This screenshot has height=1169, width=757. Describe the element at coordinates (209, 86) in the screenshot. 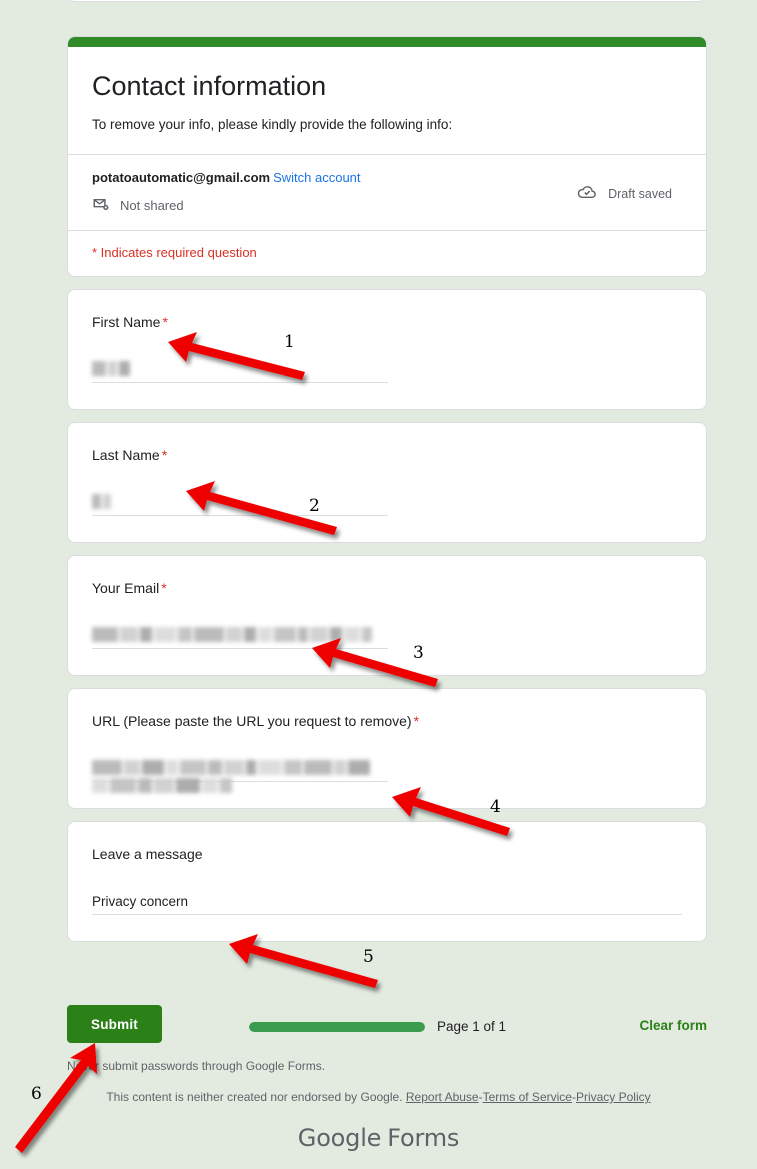

I see `page-title: Contact information` at that location.